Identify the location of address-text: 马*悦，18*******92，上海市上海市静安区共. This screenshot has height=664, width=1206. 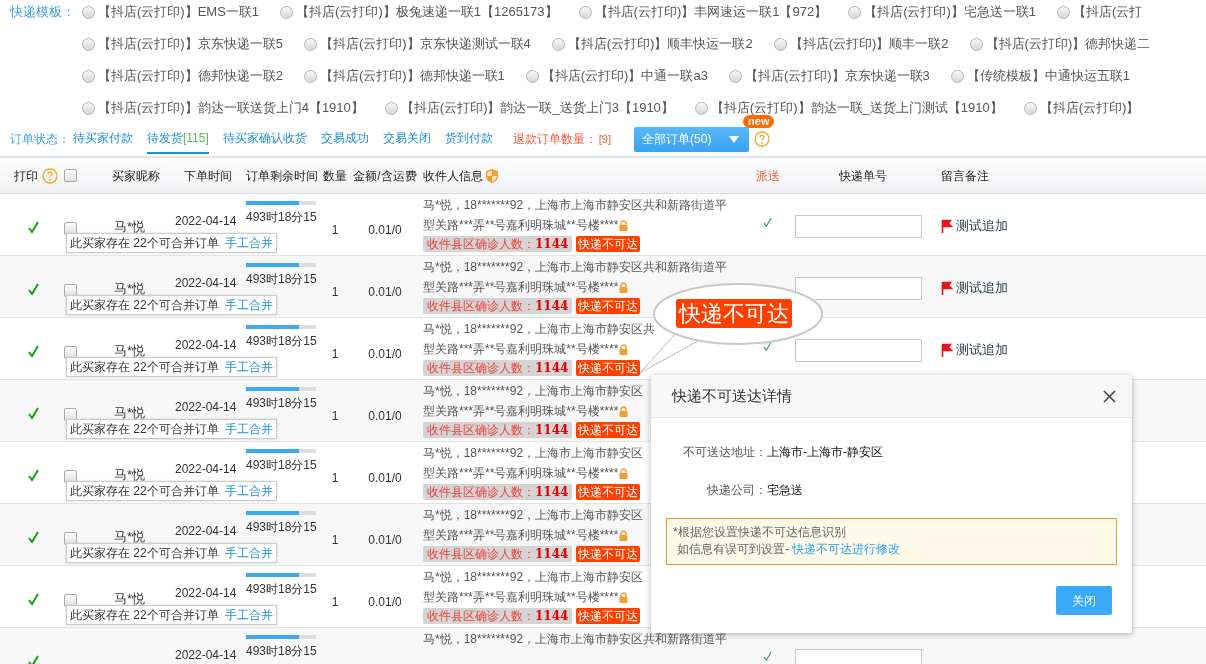
(539, 329).